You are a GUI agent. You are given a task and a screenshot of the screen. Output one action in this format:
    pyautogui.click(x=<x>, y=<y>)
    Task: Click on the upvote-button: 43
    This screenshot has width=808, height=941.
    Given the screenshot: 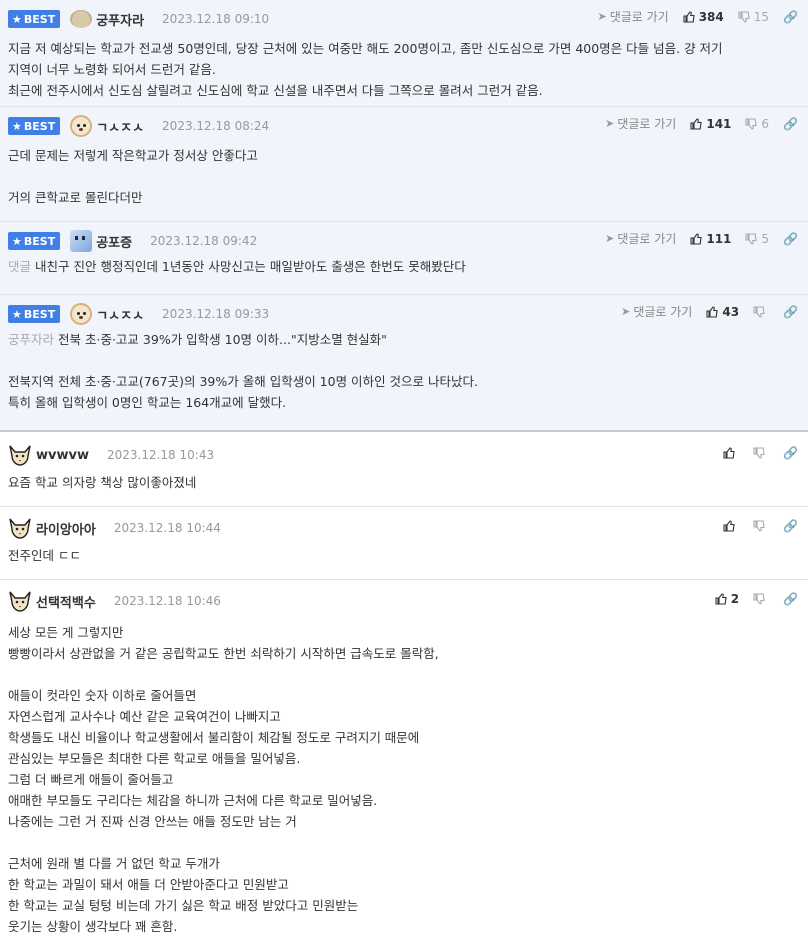 What is the action you would take?
    pyautogui.click(x=722, y=312)
    